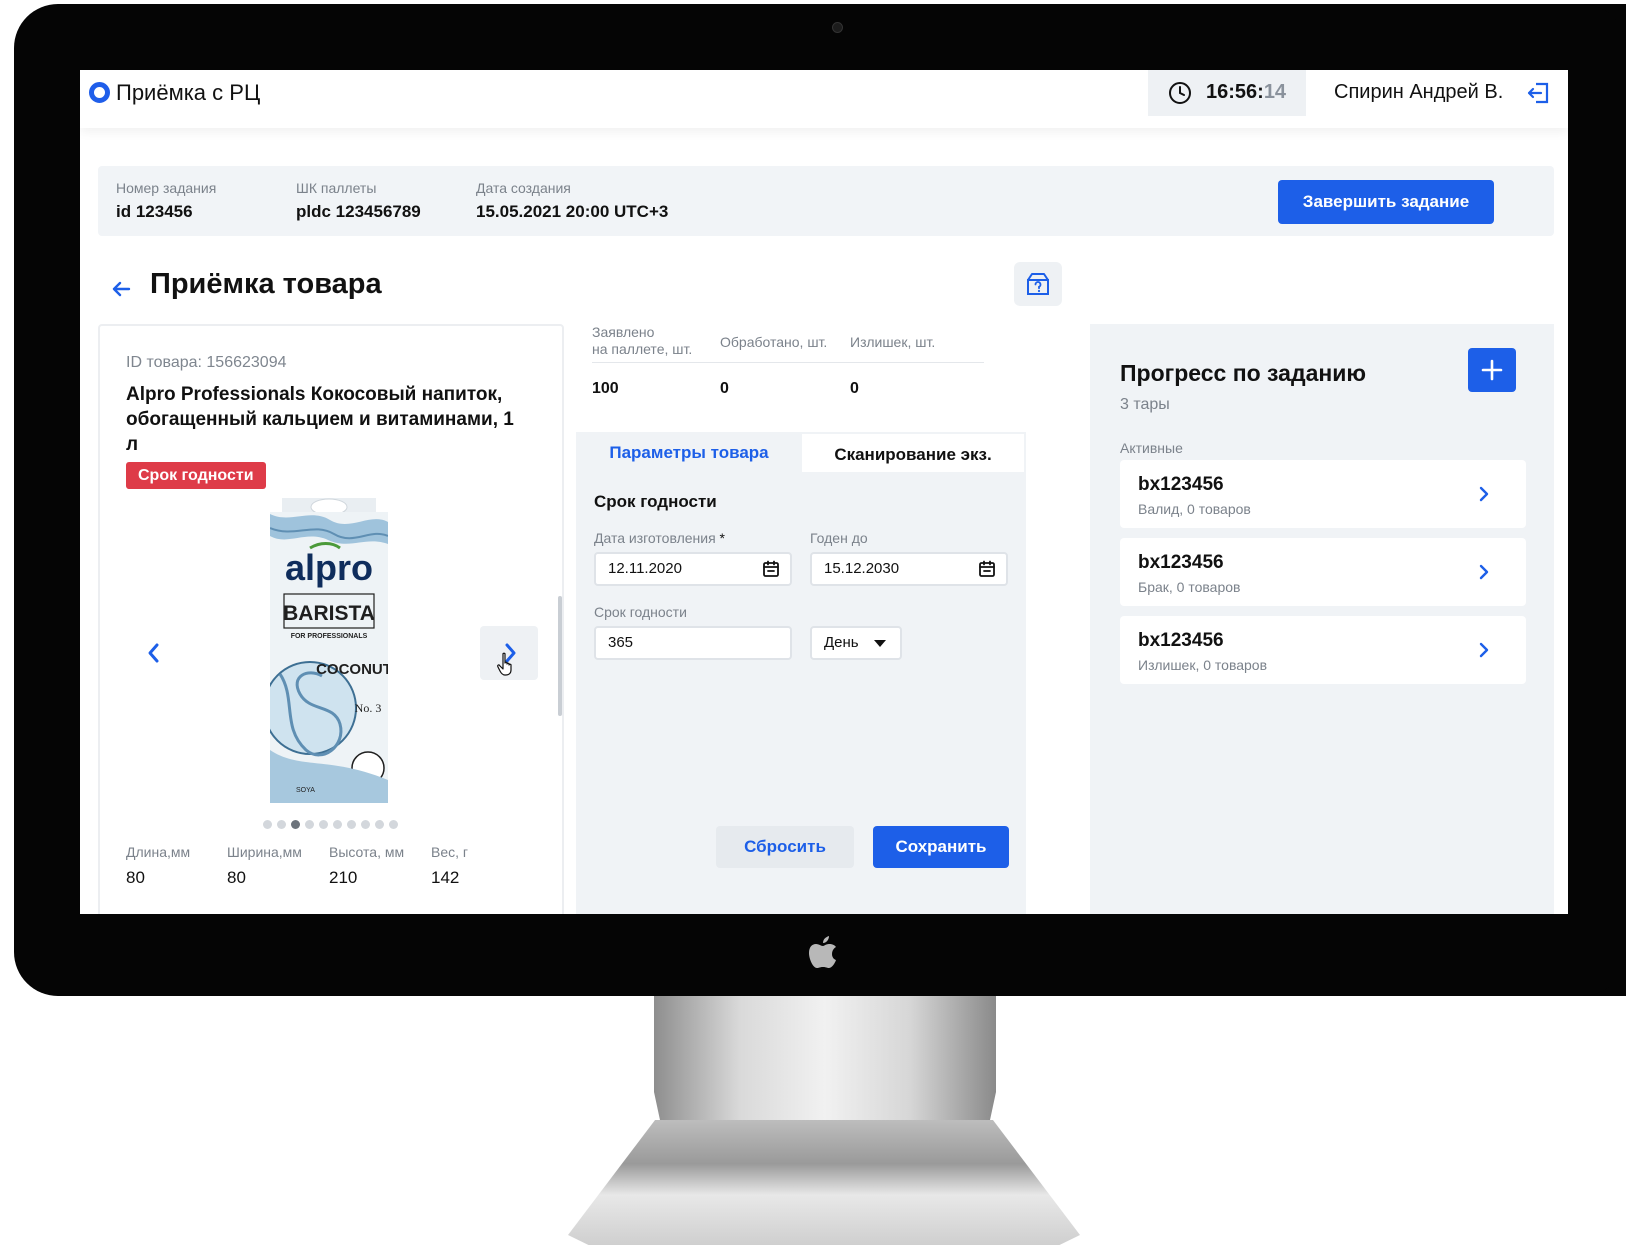  I want to click on task-number-label: Номер задания, so click(166, 188).